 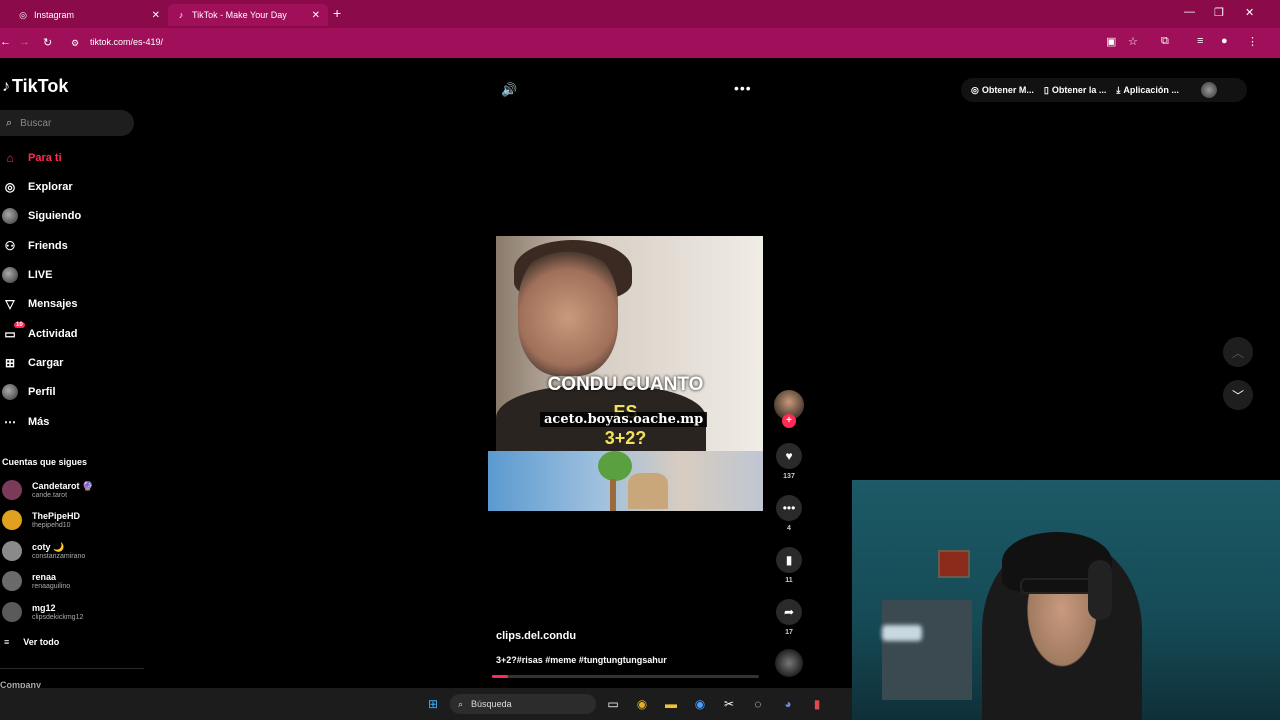 I want to click on following-account: mg12 clipsdekickmg12, so click(x=42, y=612).